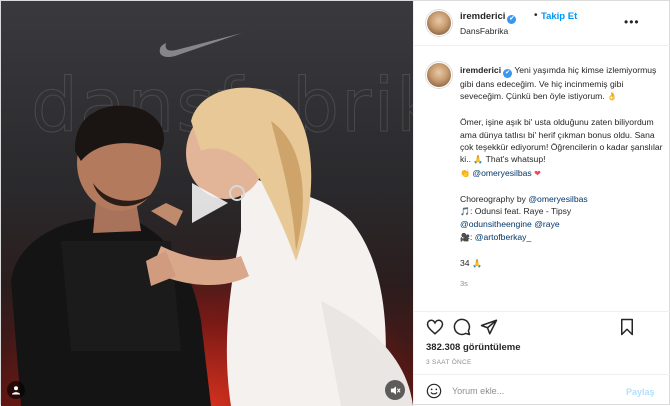 This screenshot has width=670, height=406. Describe the element at coordinates (532, 391) in the screenshot. I see `comment-input` at that location.